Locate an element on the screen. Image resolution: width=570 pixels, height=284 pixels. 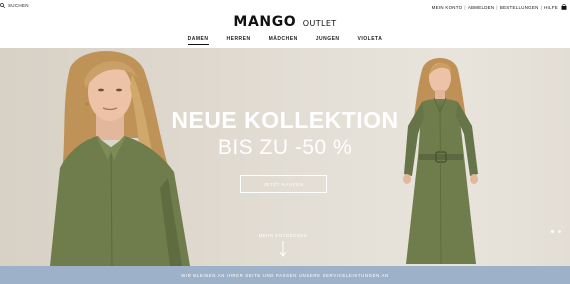
discover-more-label: MEHR ENTDECKEN is located at coordinates (283, 235).